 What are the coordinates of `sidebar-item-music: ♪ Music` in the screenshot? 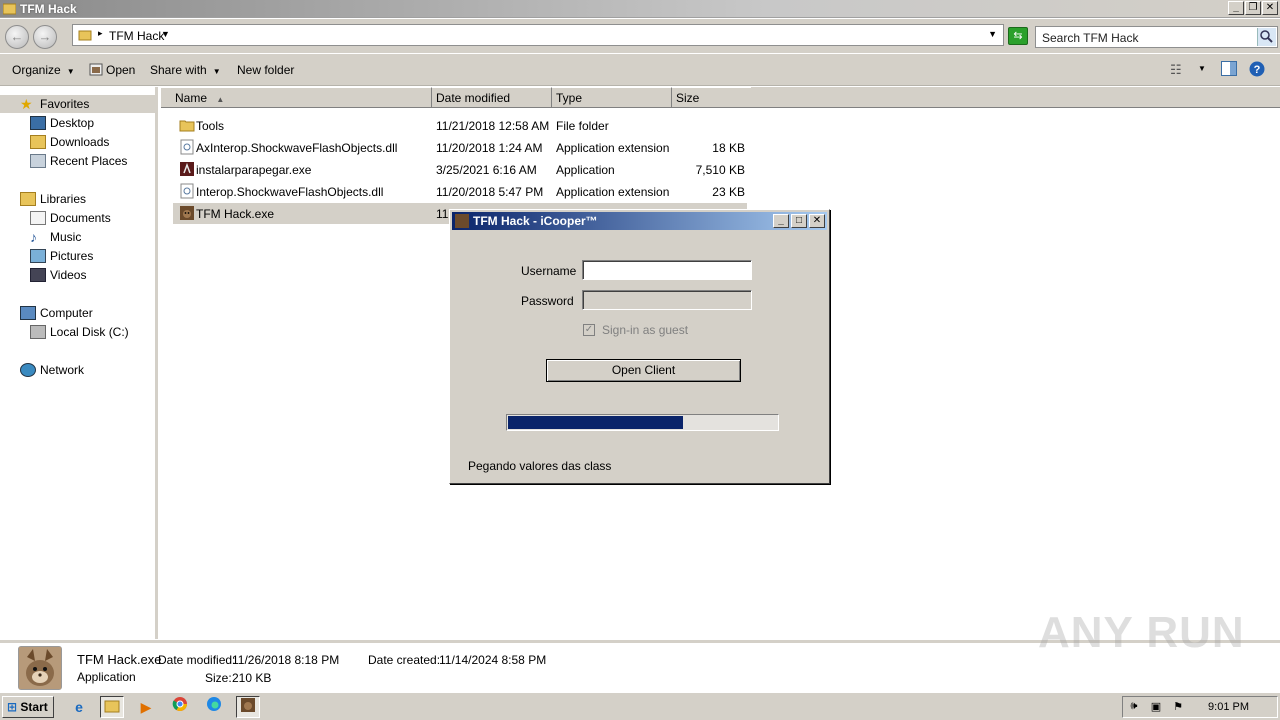 It's located at (55, 237).